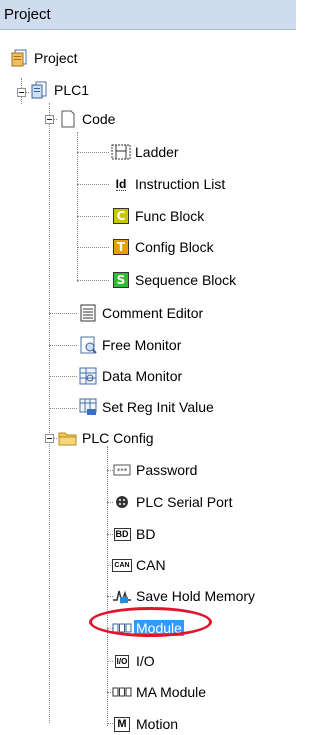  I want to click on tree-item-label: Instruction List, so click(180, 184).